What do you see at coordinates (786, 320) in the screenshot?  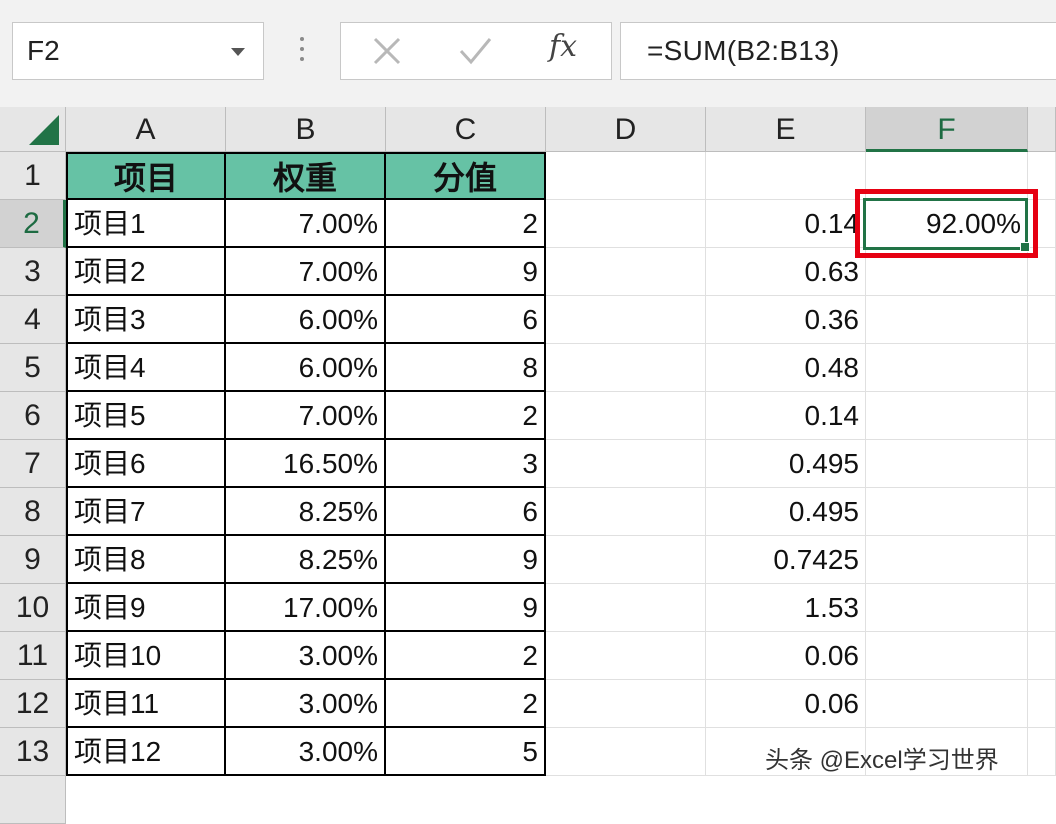 I see `calc-cell: 0.36` at bounding box center [786, 320].